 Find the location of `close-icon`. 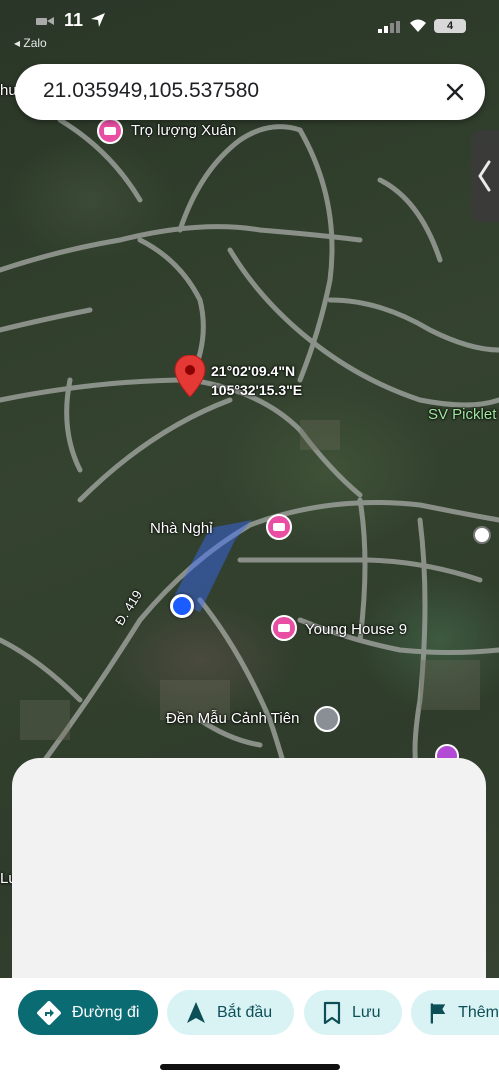

close-icon is located at coordinates (455, 92).